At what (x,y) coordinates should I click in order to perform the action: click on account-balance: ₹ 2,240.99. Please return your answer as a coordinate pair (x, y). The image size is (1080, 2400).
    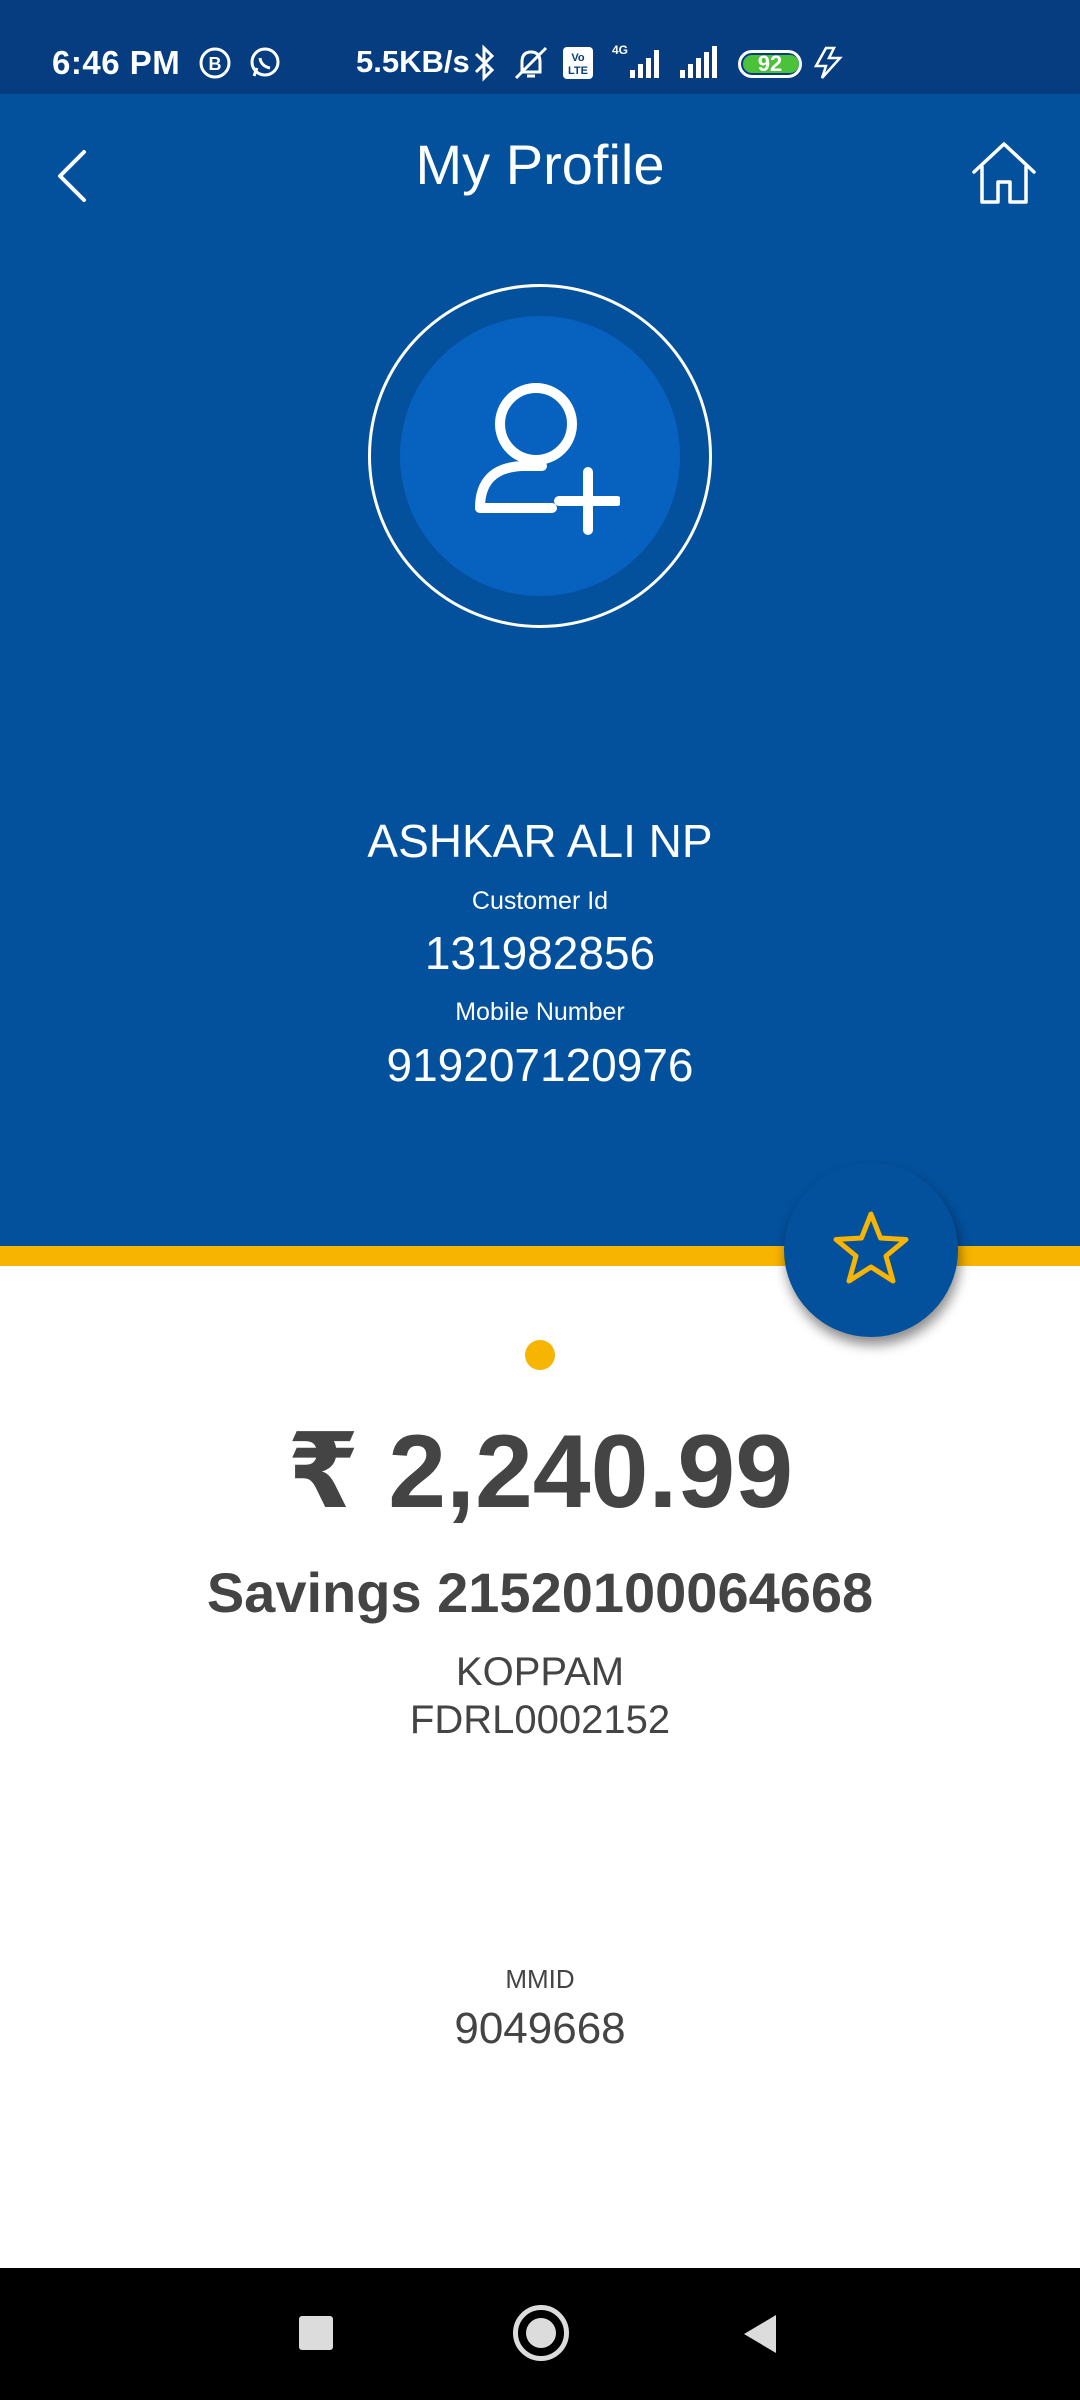
    Looking at the image, I should click on (540, 1472).